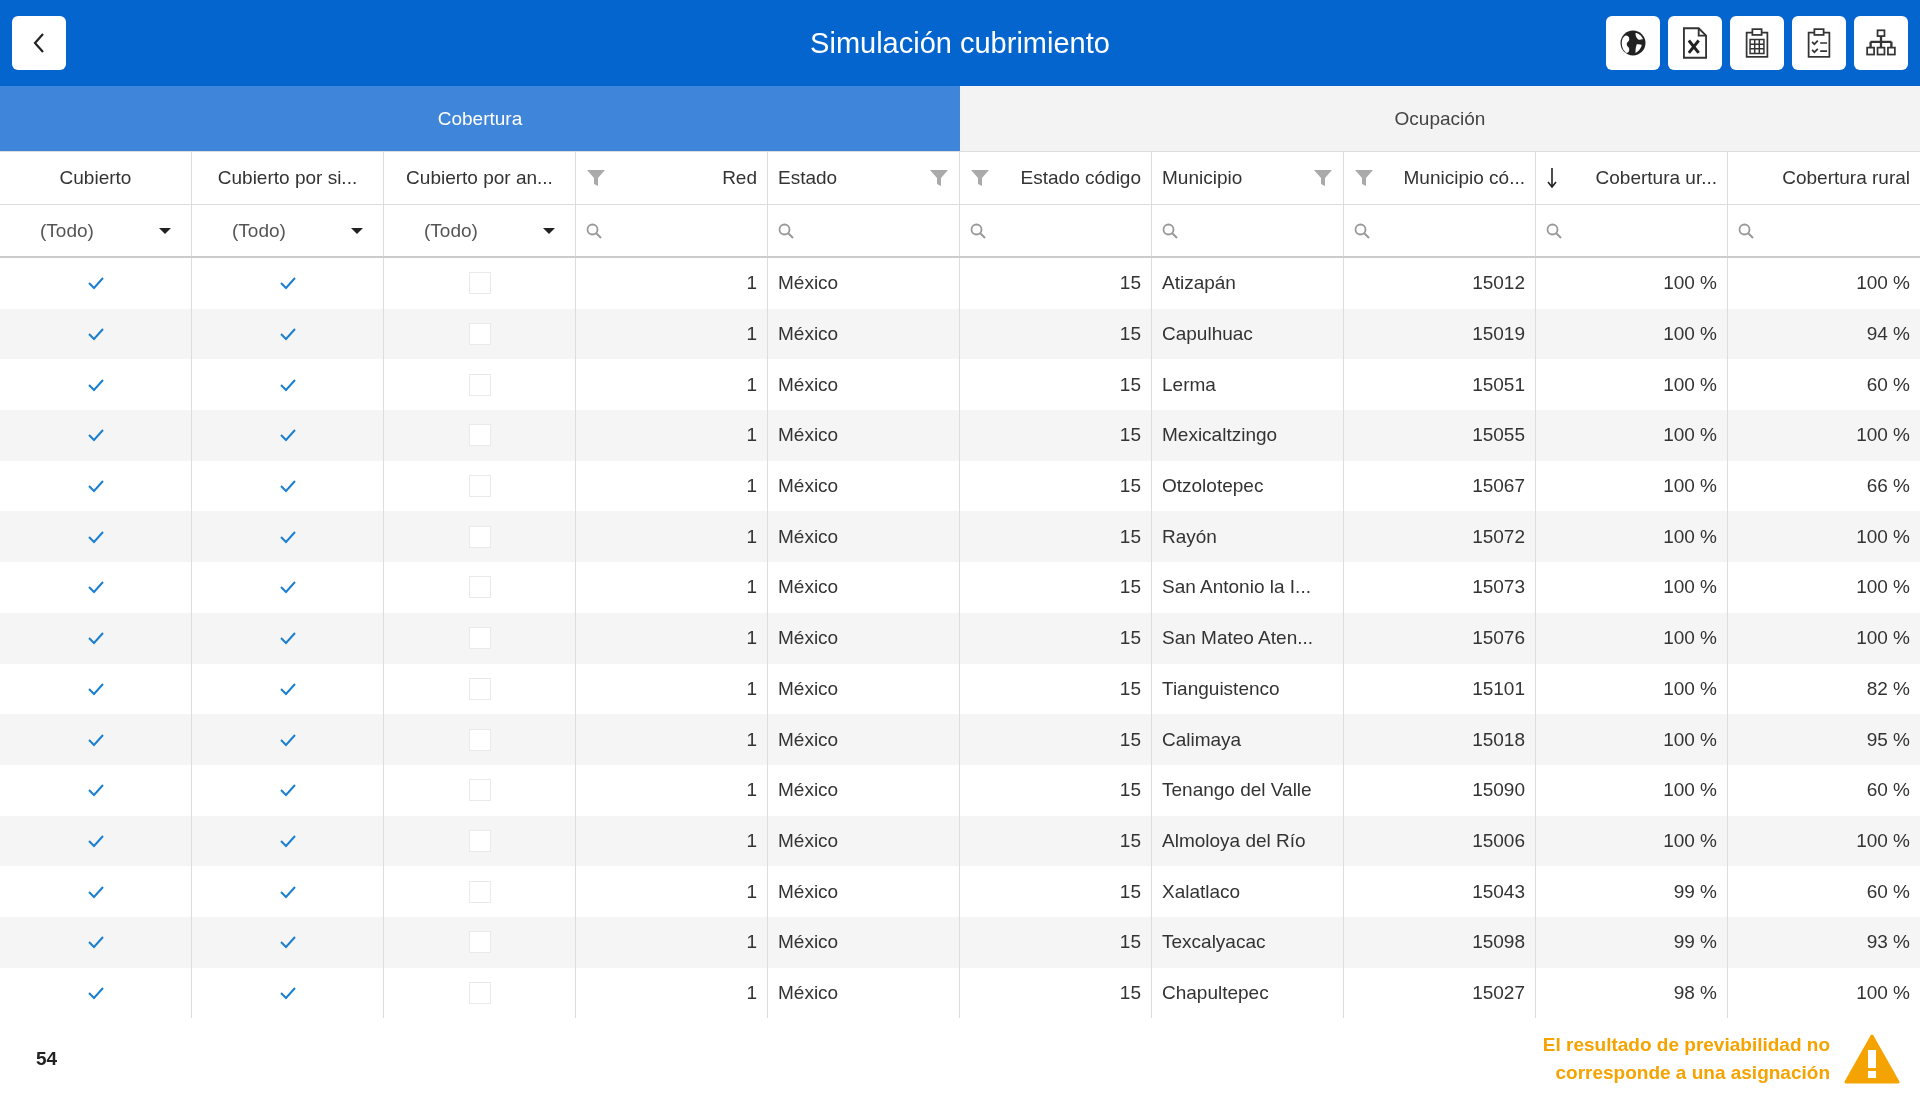  I want to click on sort-descending-icon, so click(1552, 178).